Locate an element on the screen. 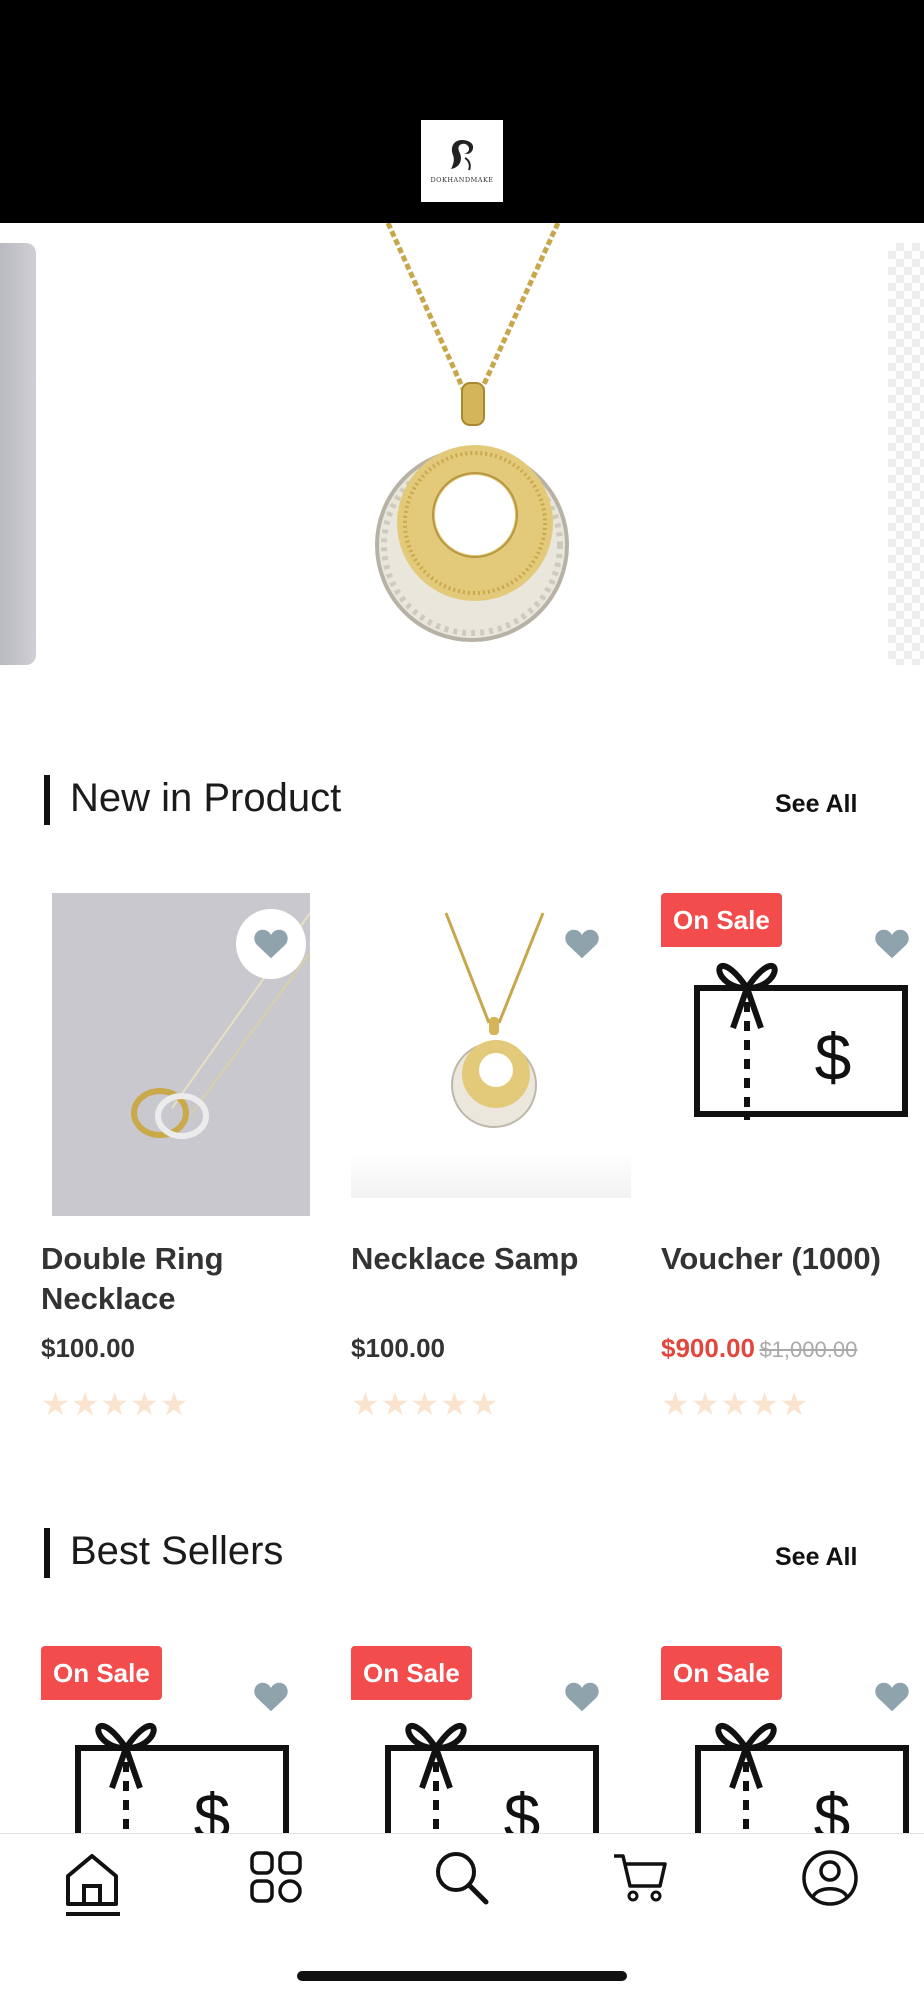 The image size is (924, 2001). logo-text: DOKHANDMAKE is located at coordinates (462, 180).